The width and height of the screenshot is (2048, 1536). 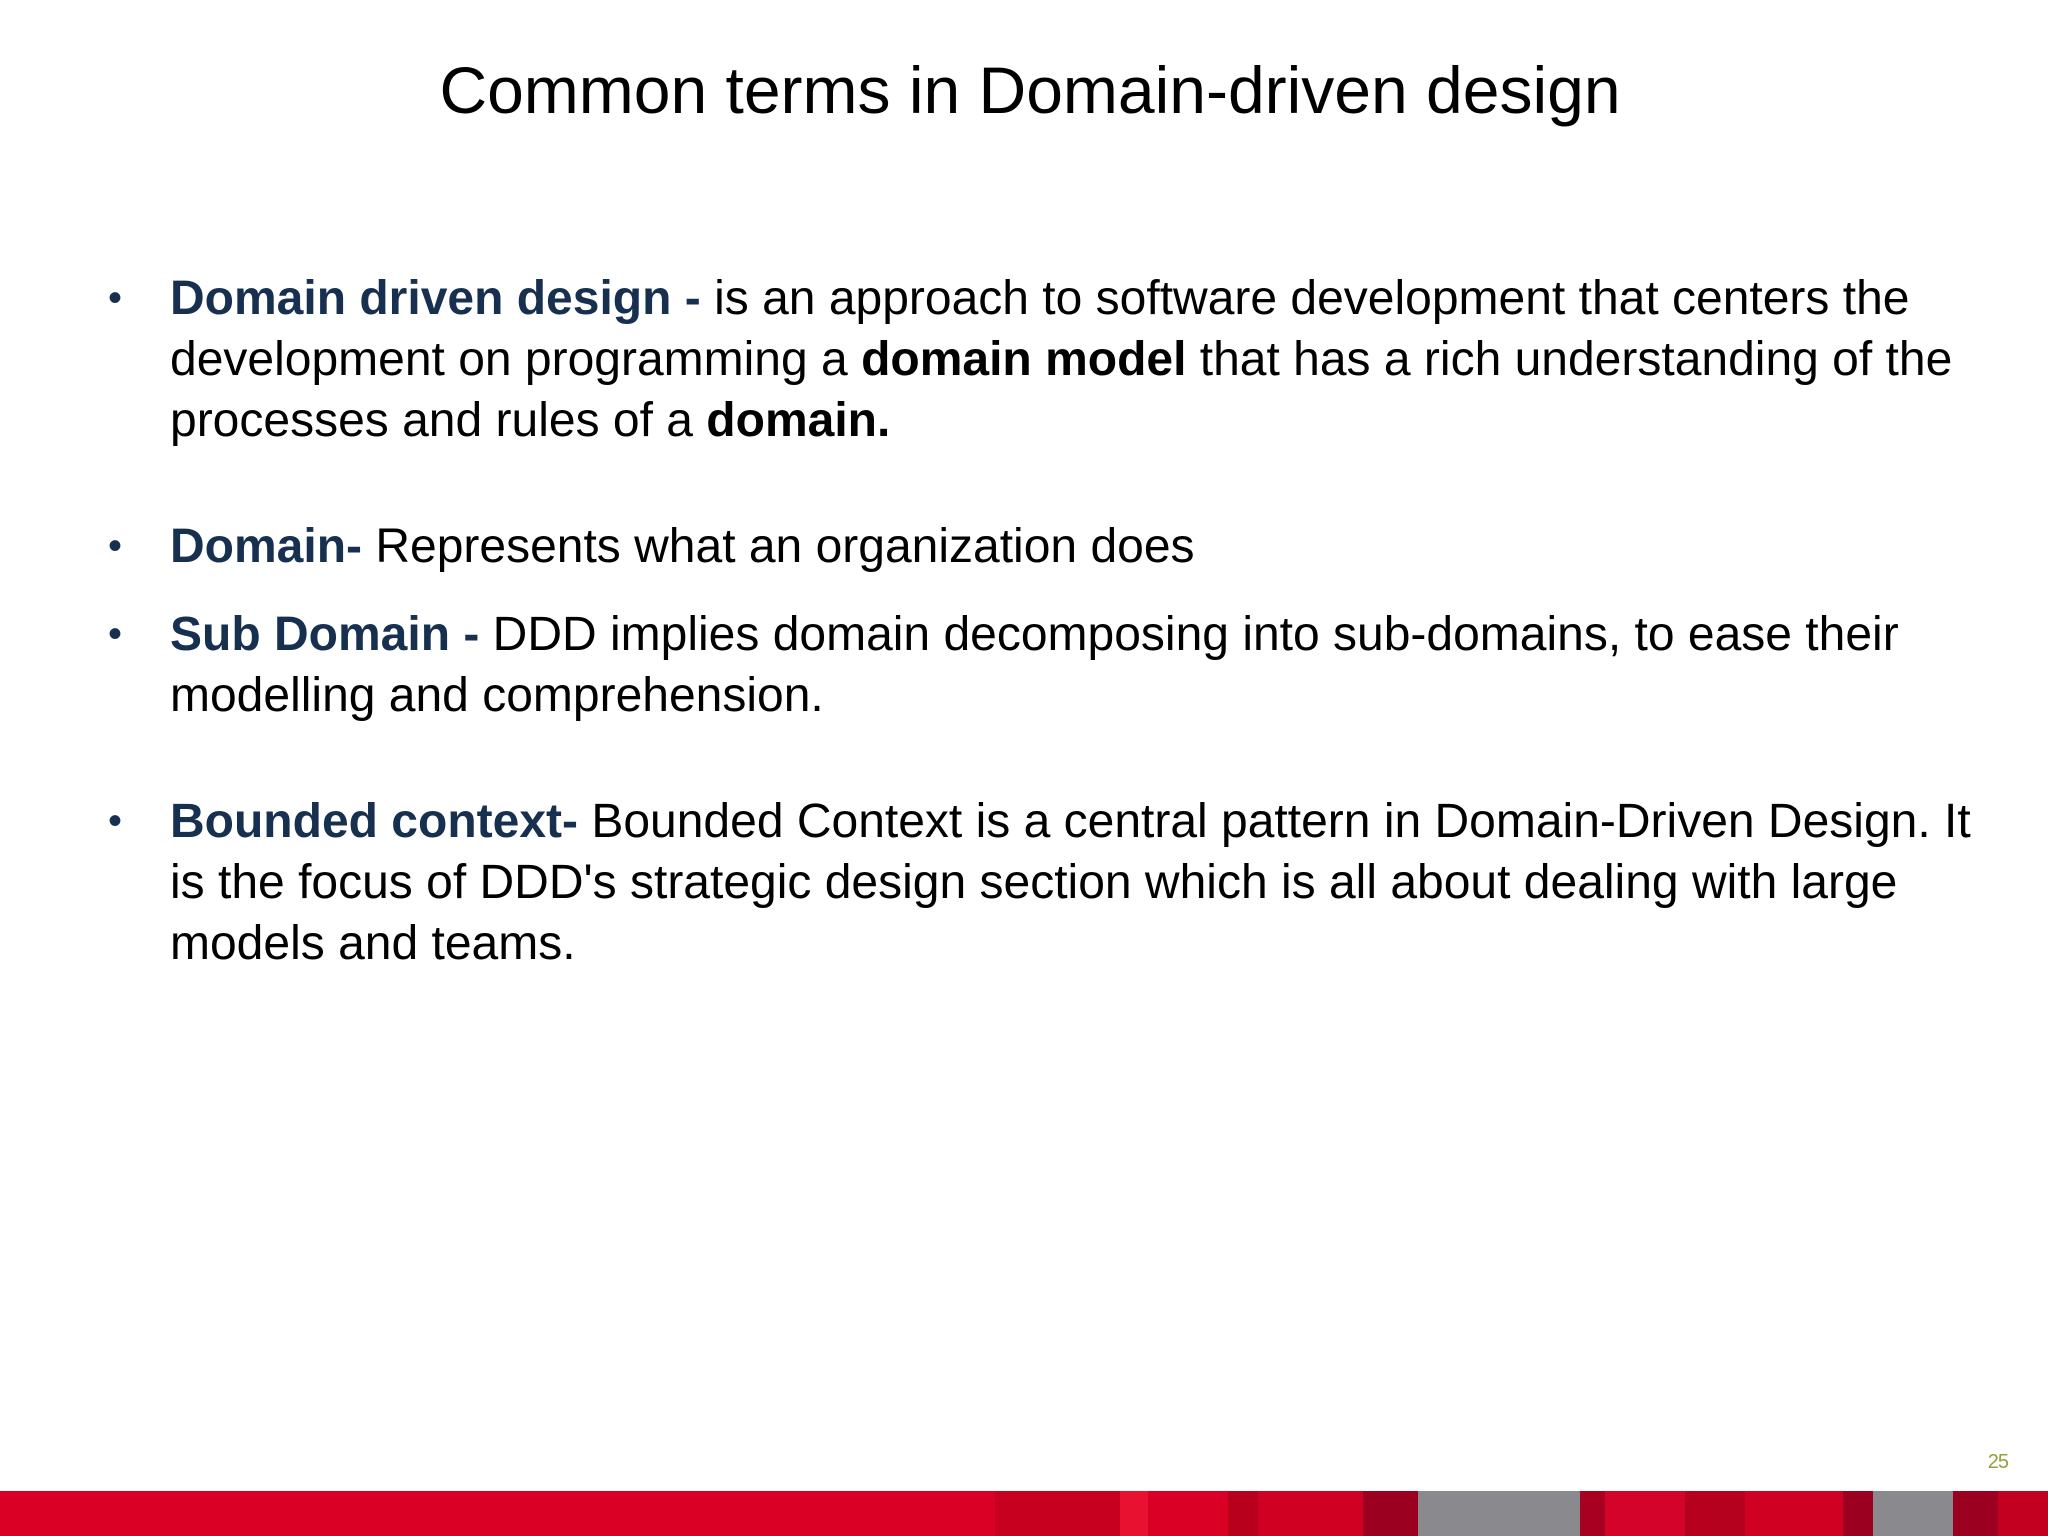 I want to click on term-label: Domain-, so click(x=266, y=546).